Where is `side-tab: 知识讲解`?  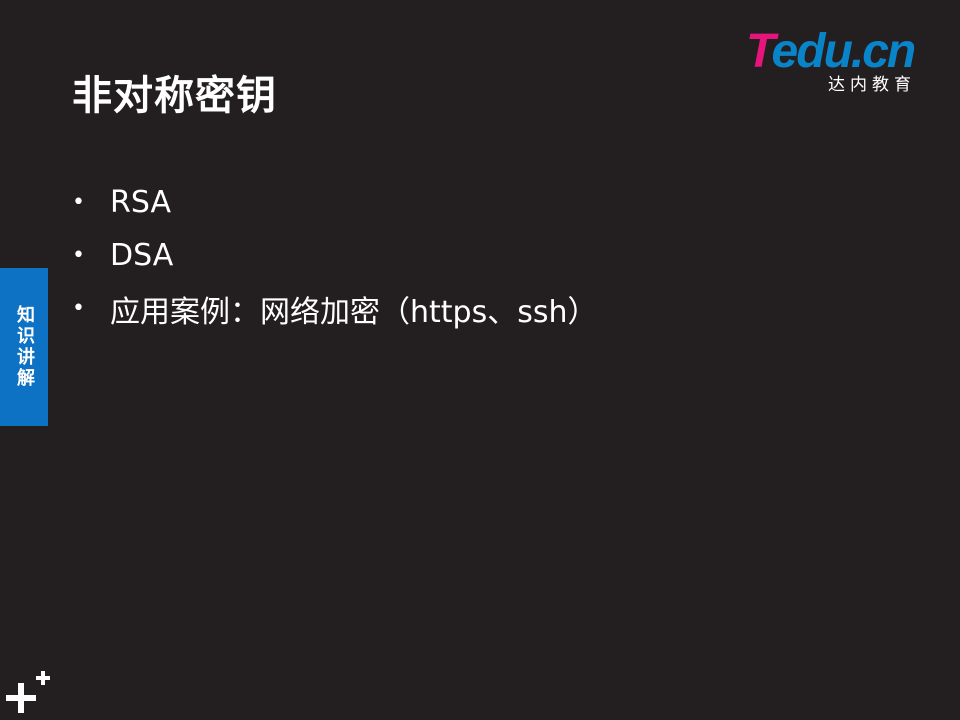
side-tab: 知识讲解 is located at coordinates (24, 347).